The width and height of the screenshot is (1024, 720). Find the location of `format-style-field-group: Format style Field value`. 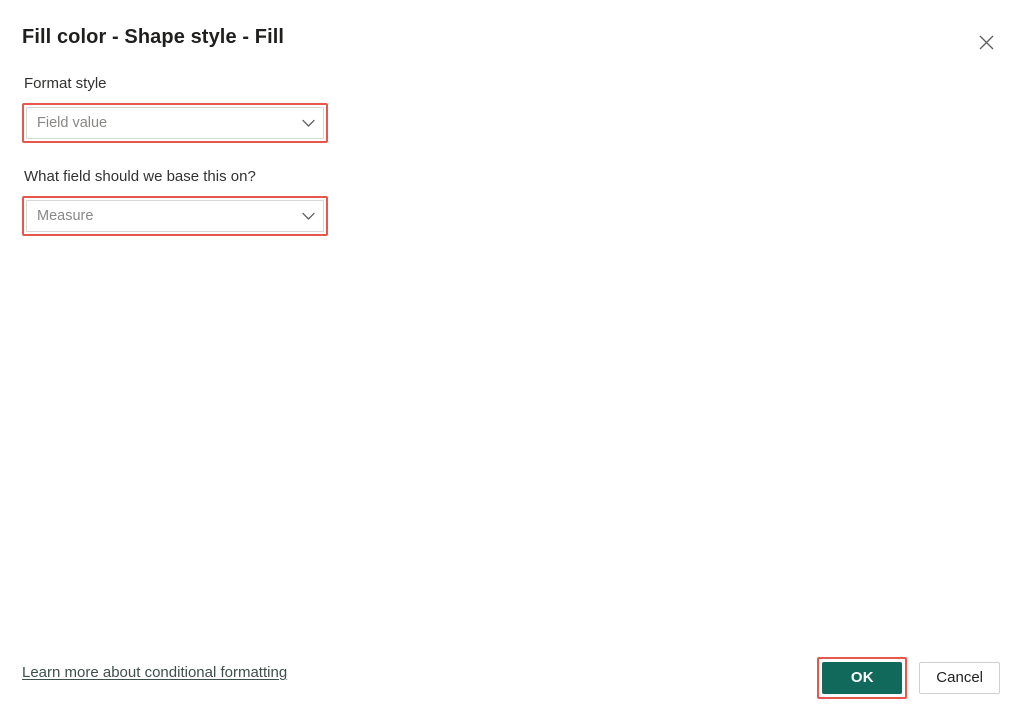

format-style-field-group: Format style Field value is located at coordinates (175, 108).